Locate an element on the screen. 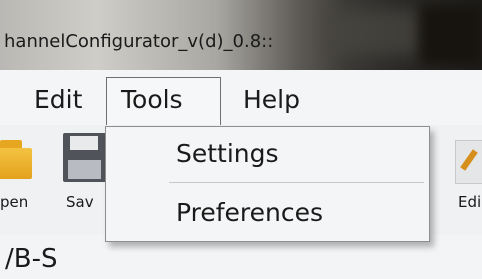  pencil-icon is located at coordinates (469, 160).